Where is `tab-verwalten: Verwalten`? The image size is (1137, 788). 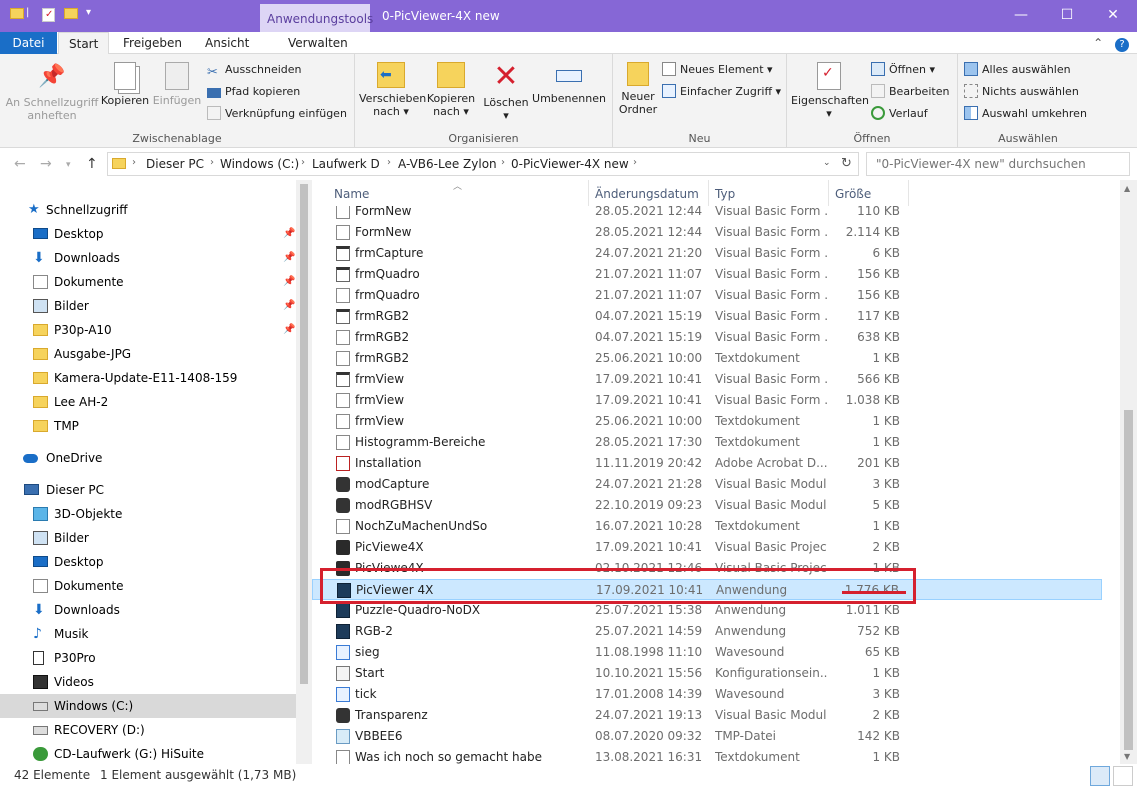 tab-verwalten: Verwalten is located at coordinates (318, 43).